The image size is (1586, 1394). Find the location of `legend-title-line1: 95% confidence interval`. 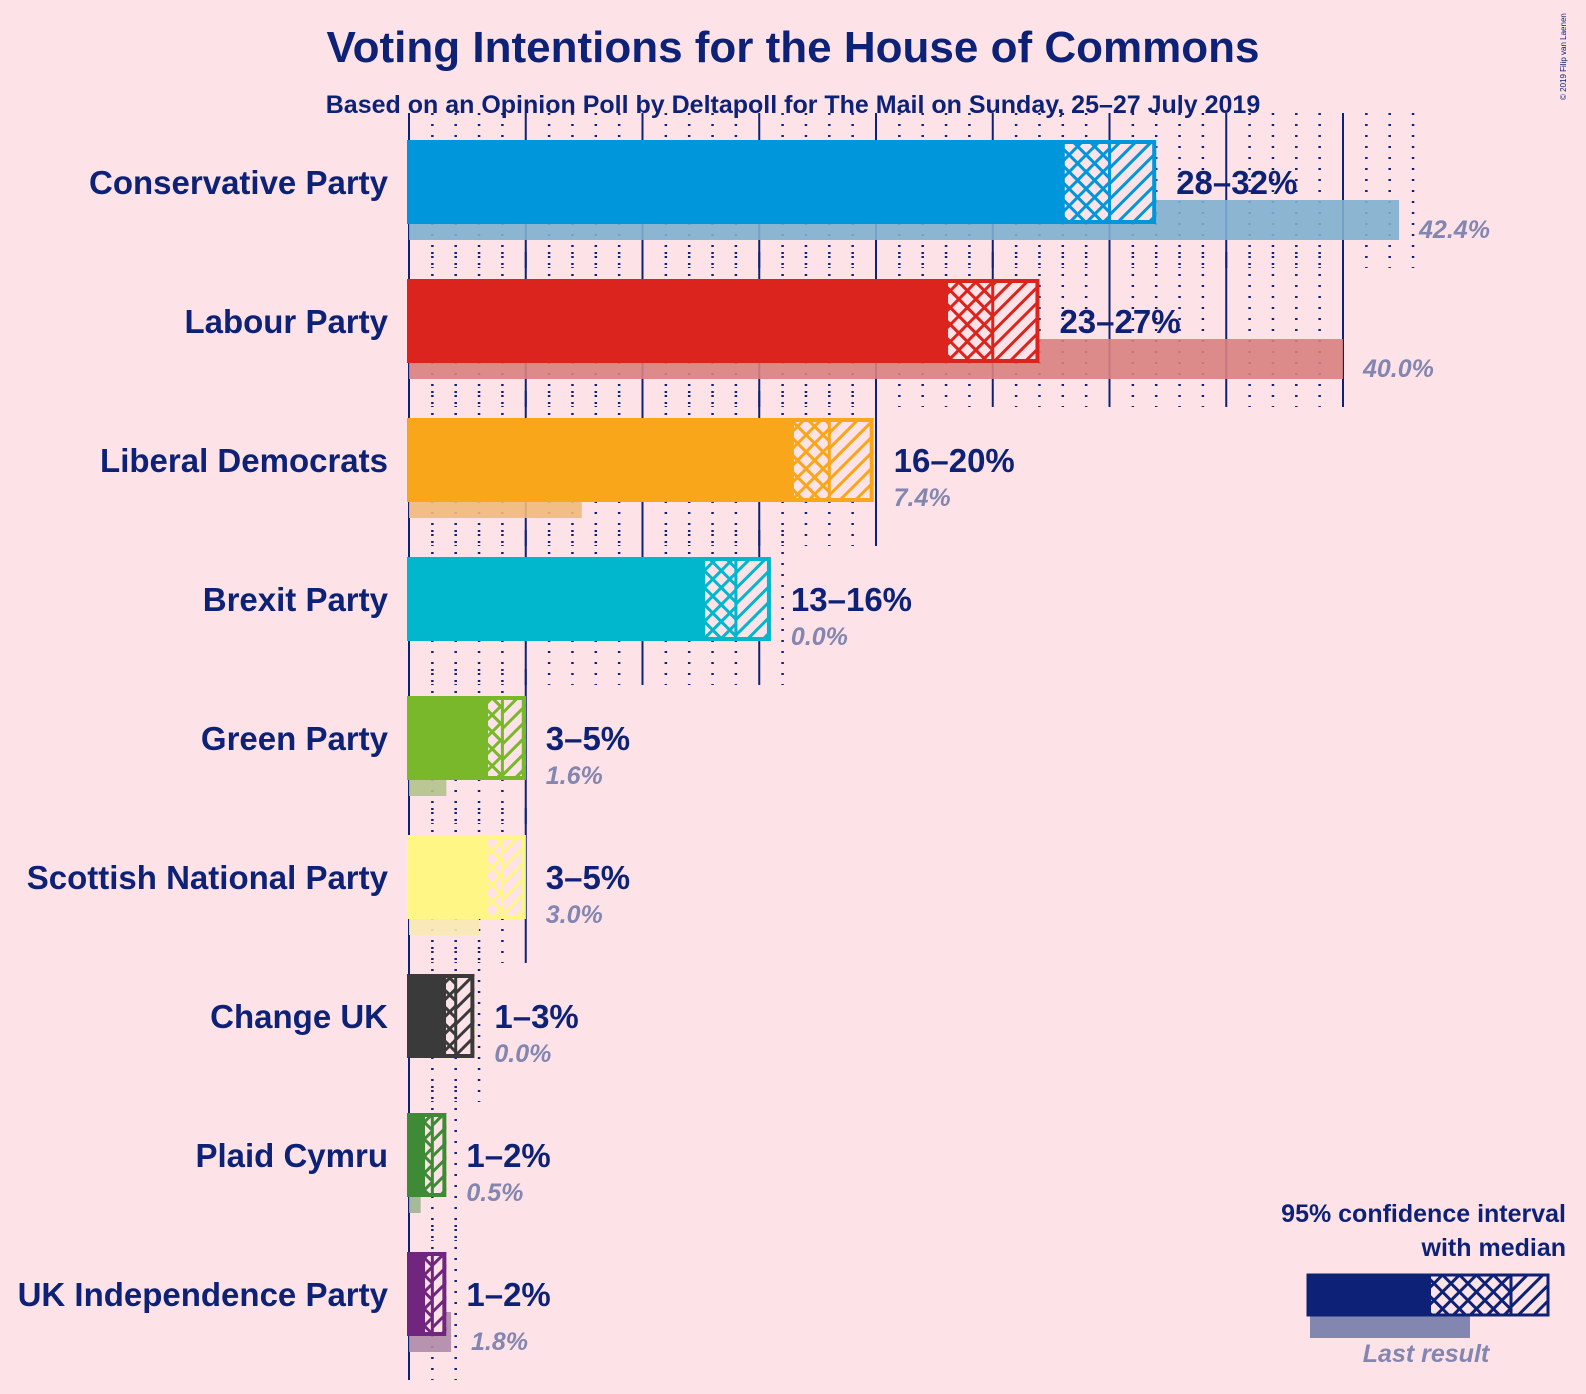

legend-title-line1: 95% confidence interval is located at coordinates (1423, 1214).